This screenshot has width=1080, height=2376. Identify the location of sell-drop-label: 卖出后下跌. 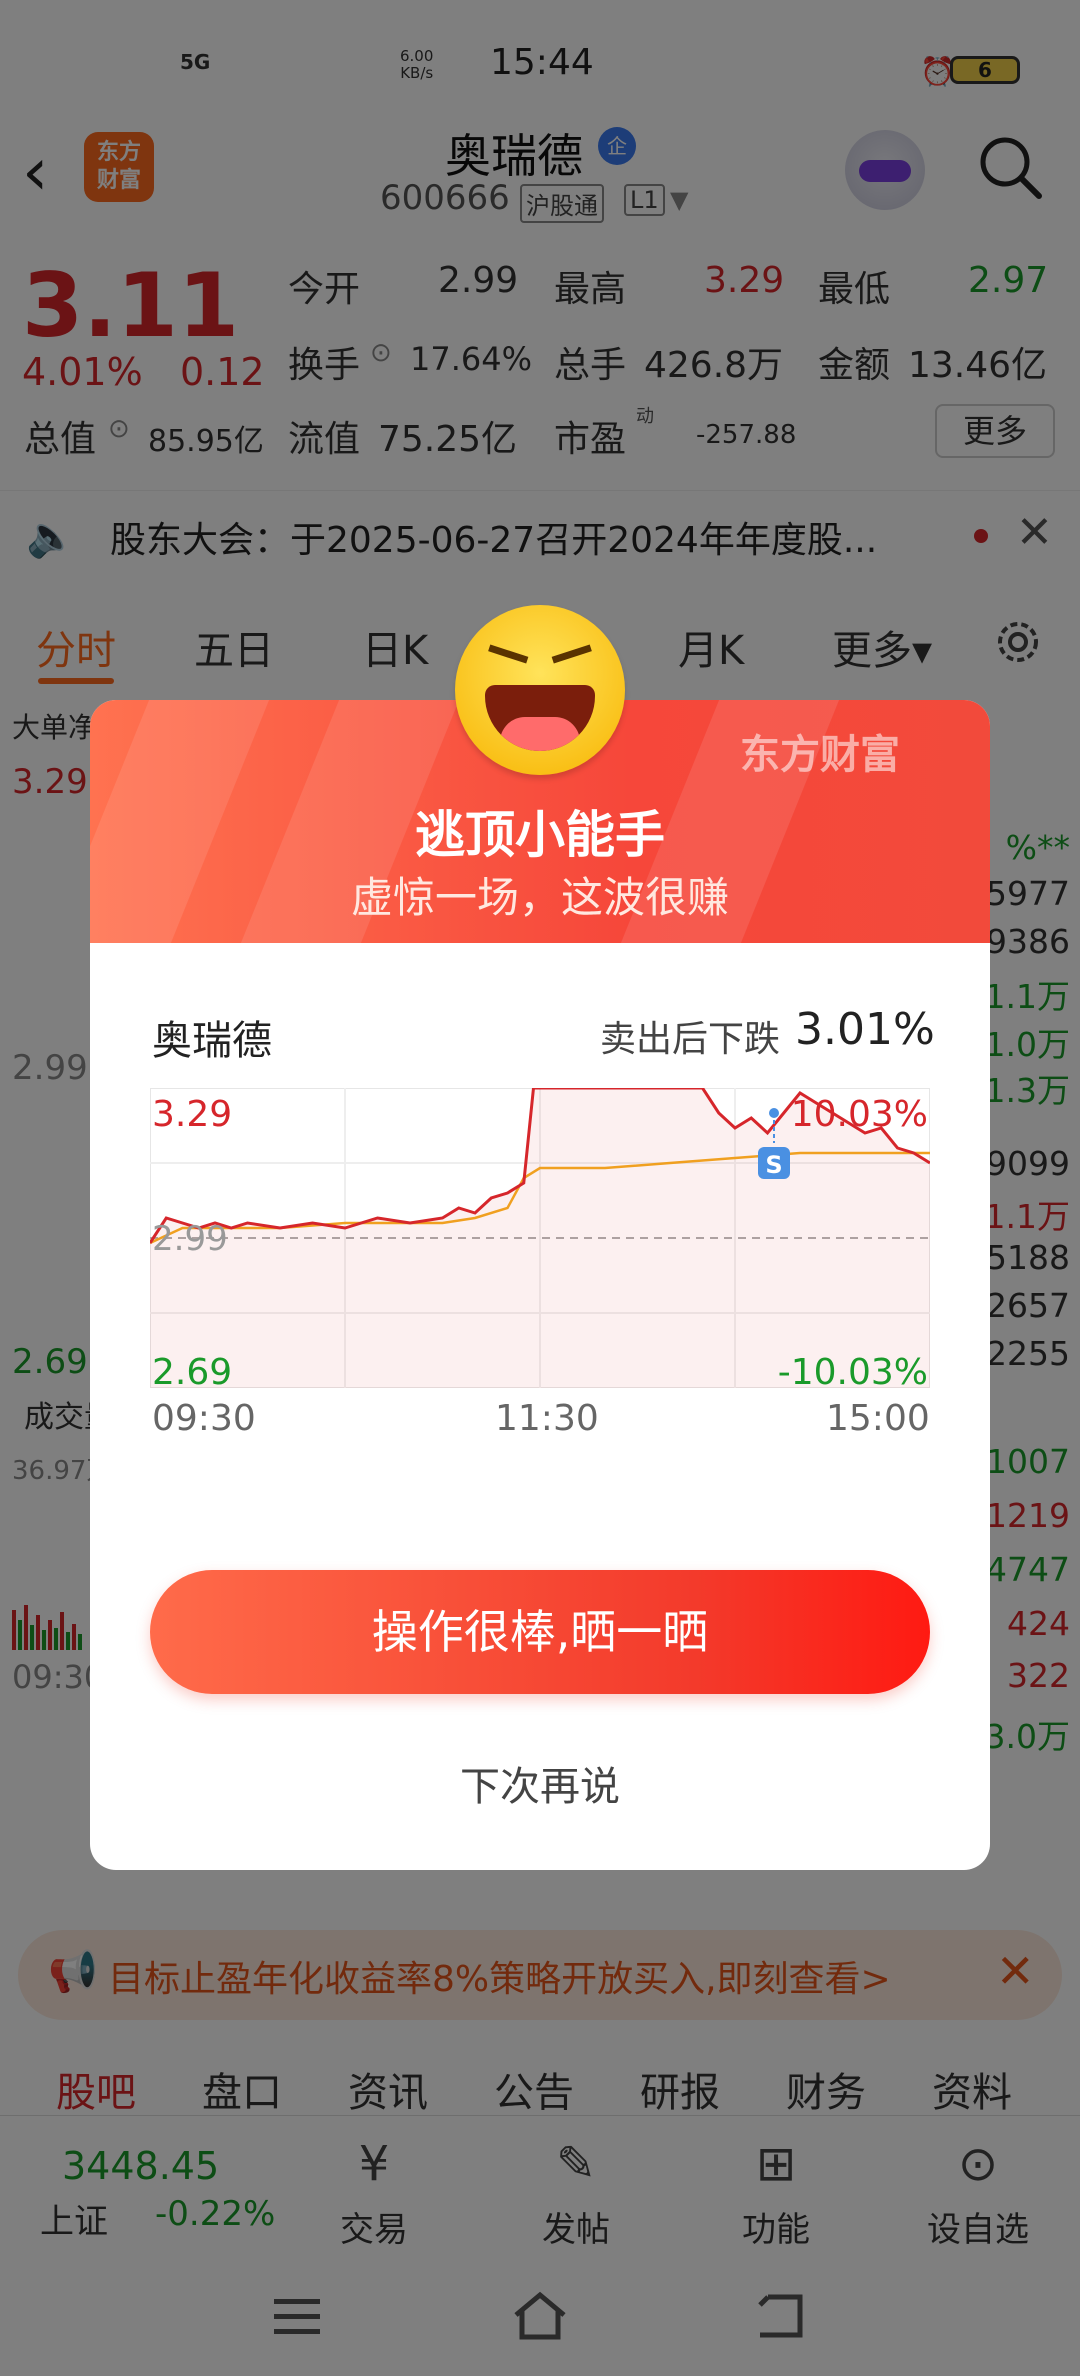
(690, 1039).